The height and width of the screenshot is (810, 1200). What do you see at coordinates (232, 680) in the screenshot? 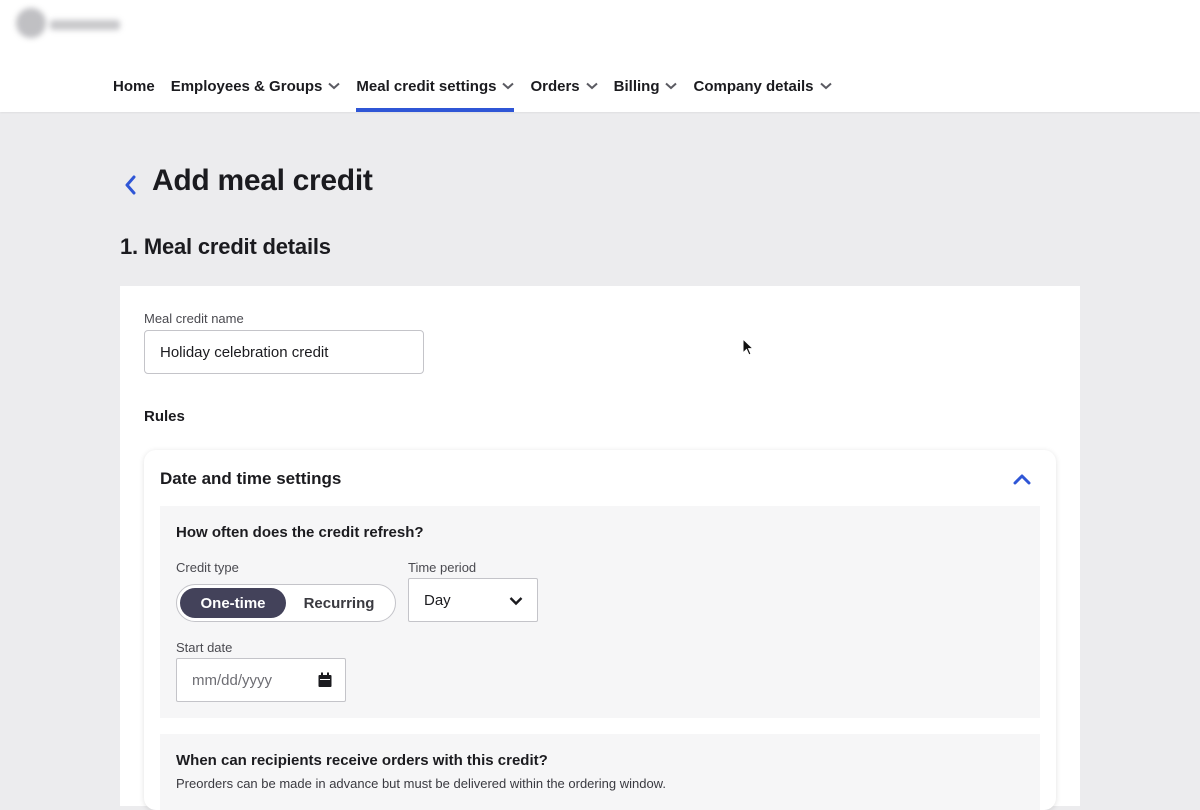
I see `start-date-placeholder: mm/dd/yyyy` at bounding box center [232, 680].